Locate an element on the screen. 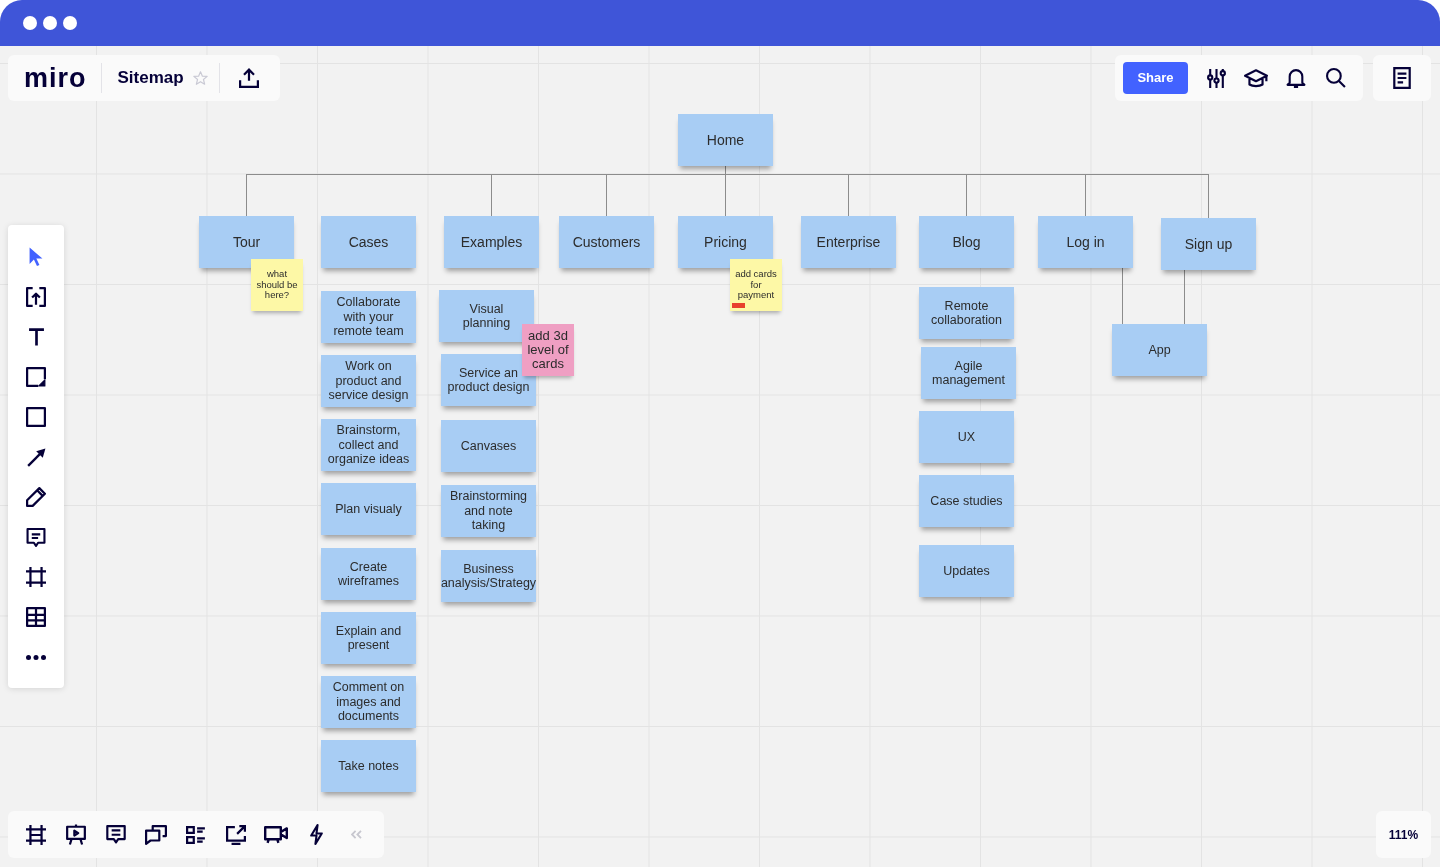  bell-icon is located at coordinates (1296, 78).